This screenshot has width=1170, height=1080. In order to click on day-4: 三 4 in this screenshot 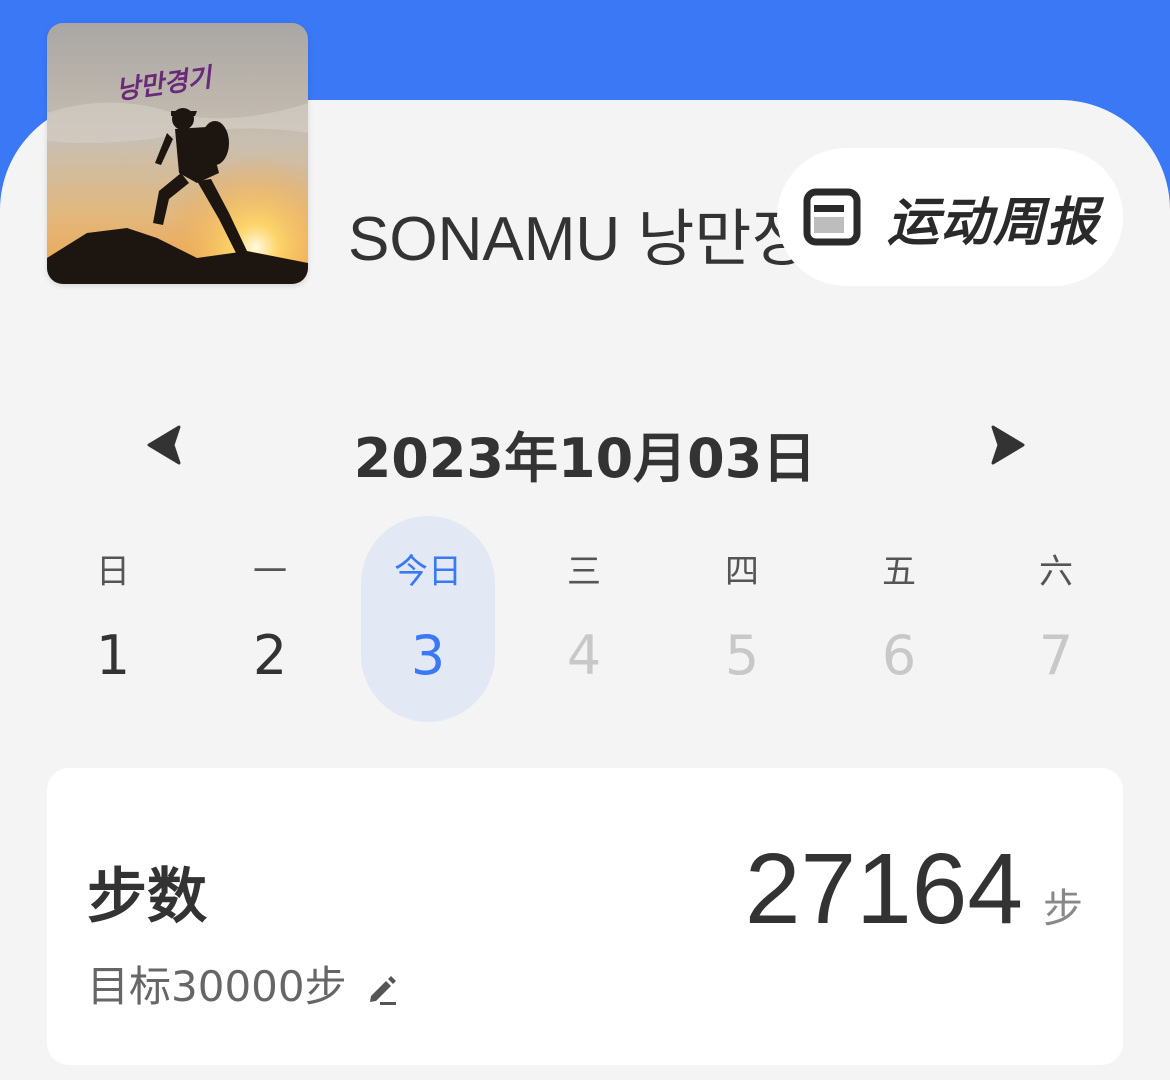, I will do `click(584, 619)`.